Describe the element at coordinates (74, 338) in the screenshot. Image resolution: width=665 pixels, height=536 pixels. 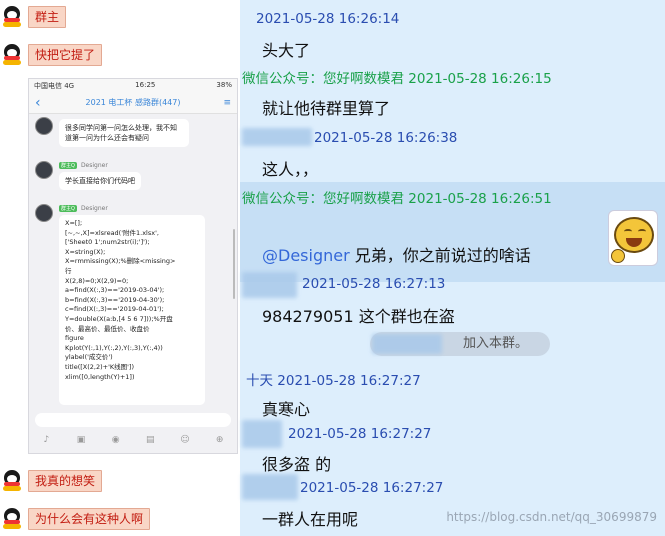
I see `code-line: figure` at that location.